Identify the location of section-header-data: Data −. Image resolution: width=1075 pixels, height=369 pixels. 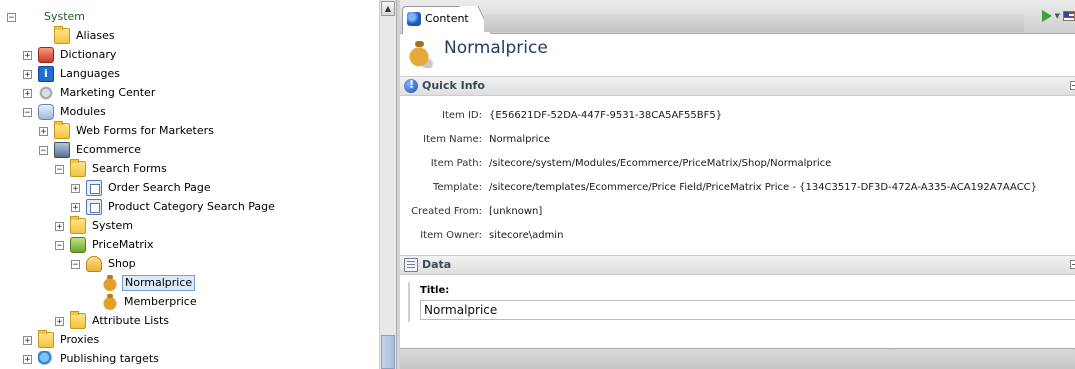
(737, 265).